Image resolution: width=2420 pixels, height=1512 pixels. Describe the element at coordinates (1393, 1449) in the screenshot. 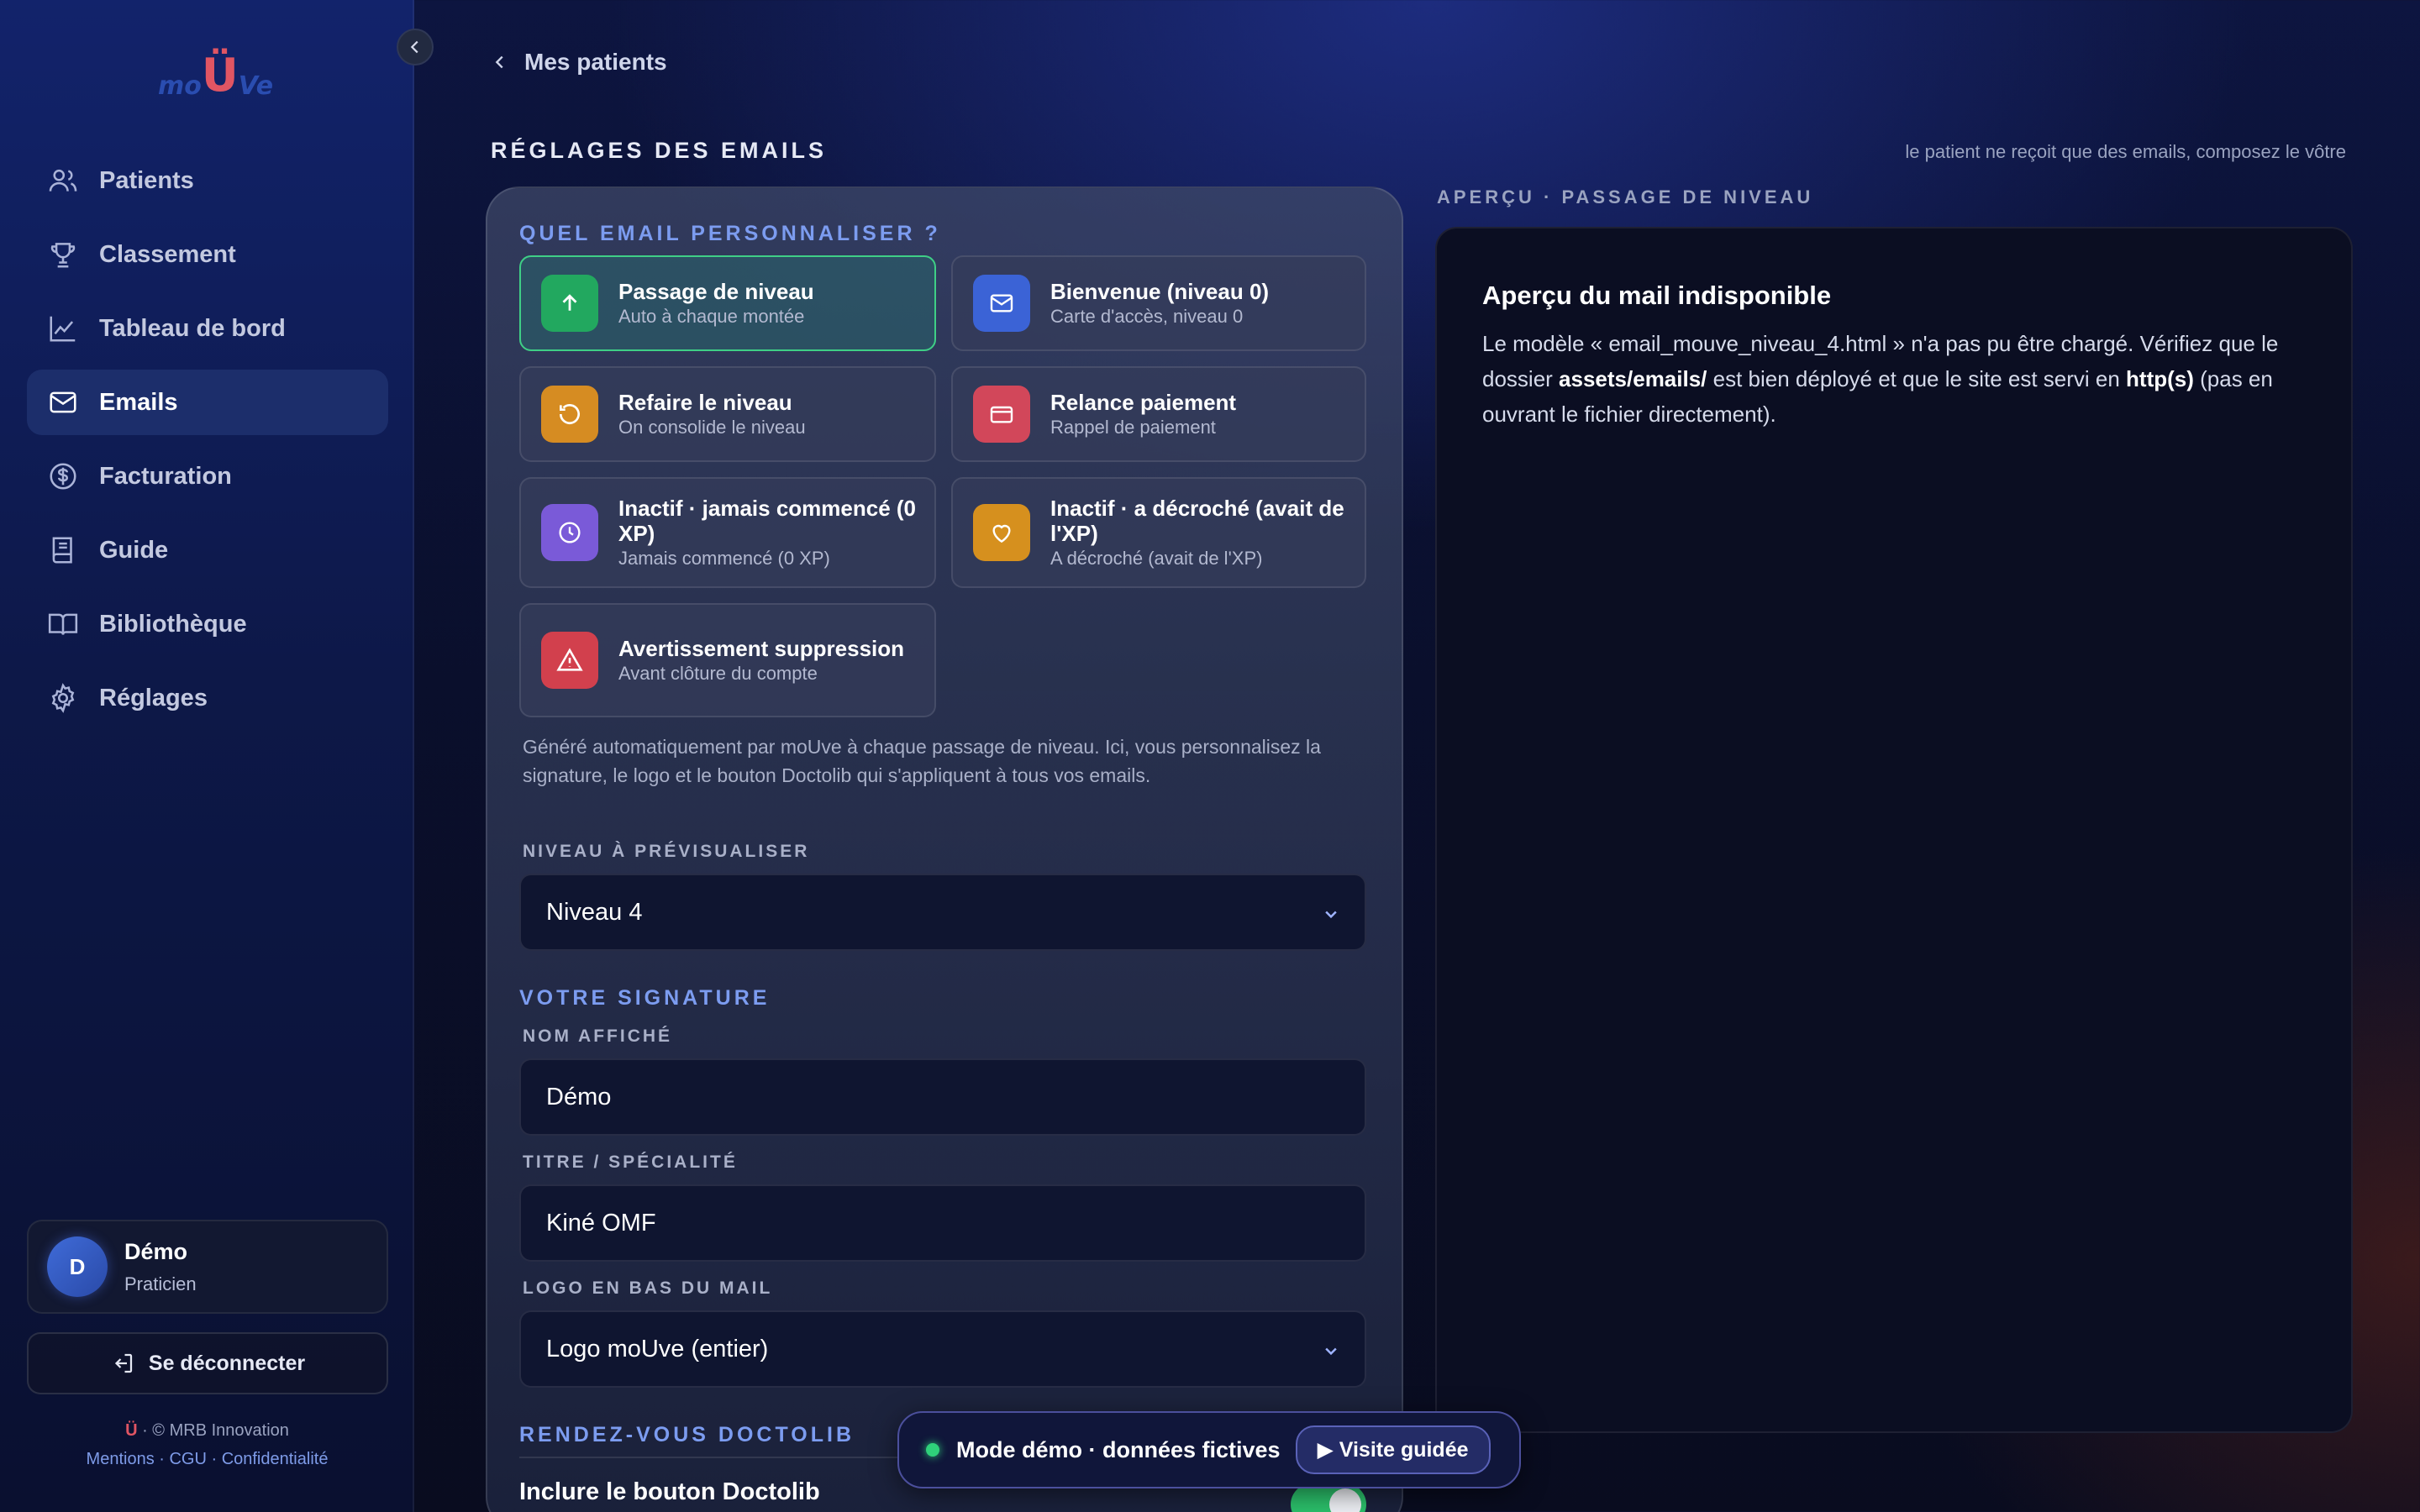

I see `guided-tour-button: ▶ Visite guidée` at that location.